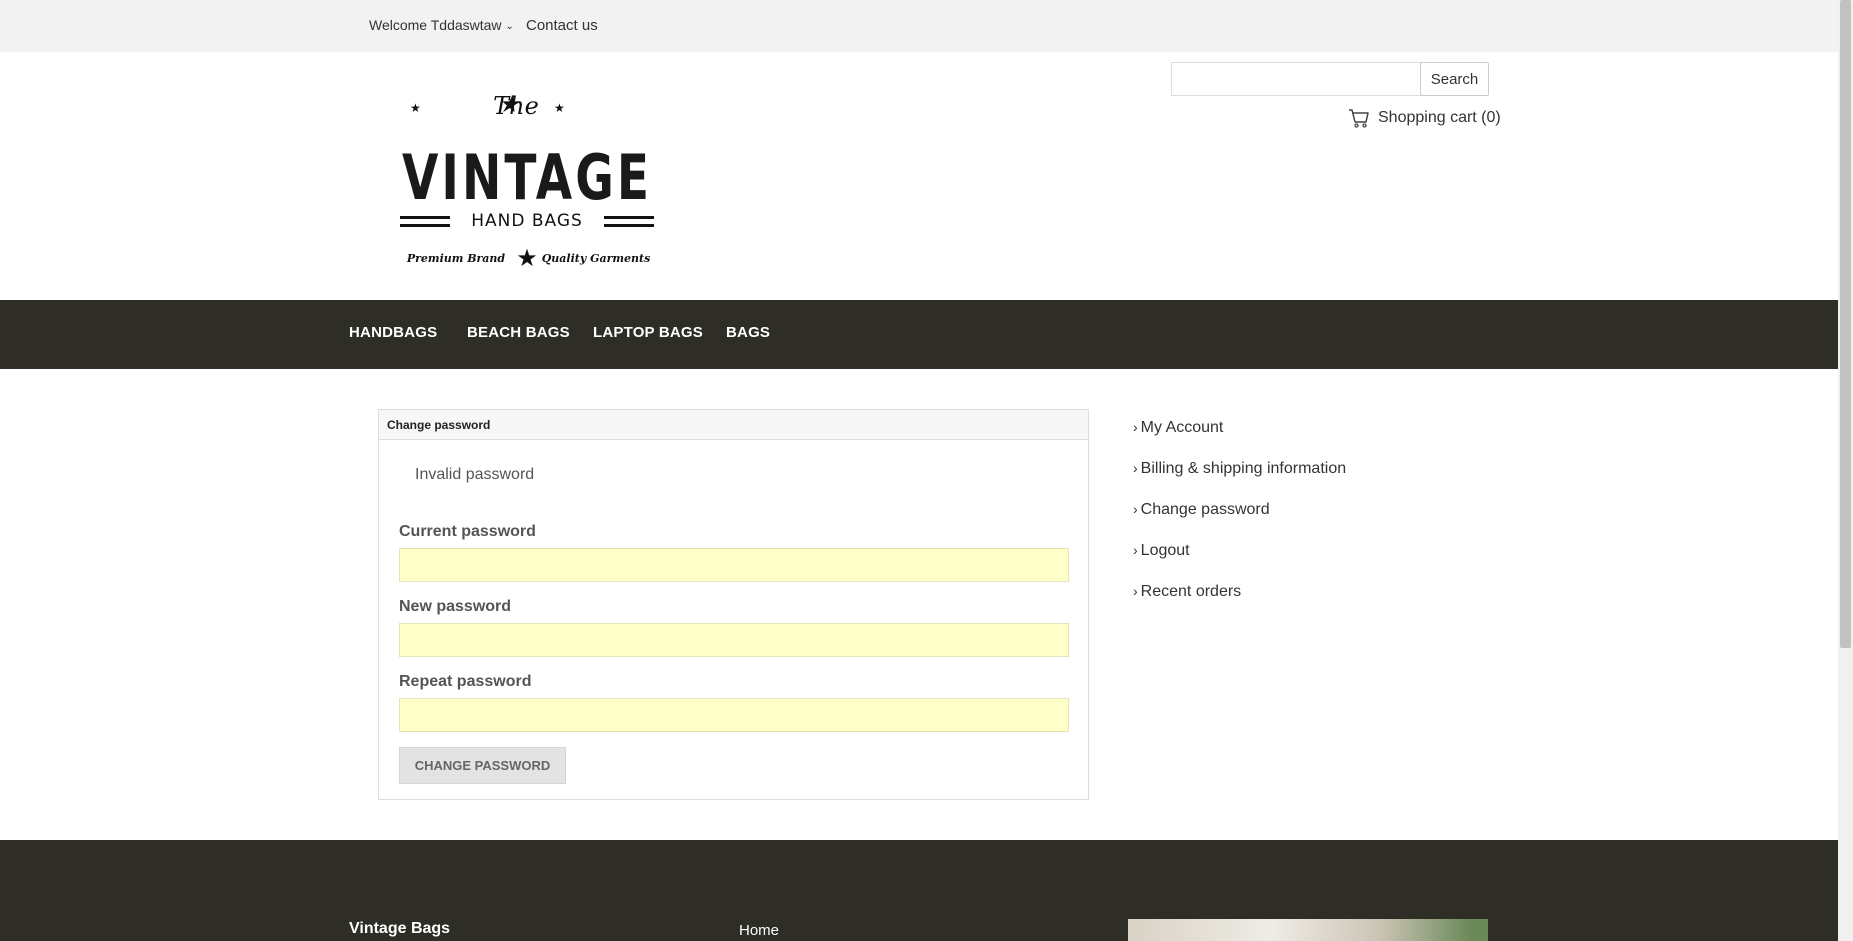 This screenshot has height=941, width=1853. Describe the element at coordinates (475, 474) in the screenshot. I see `error-message: Invalid password` at that location.